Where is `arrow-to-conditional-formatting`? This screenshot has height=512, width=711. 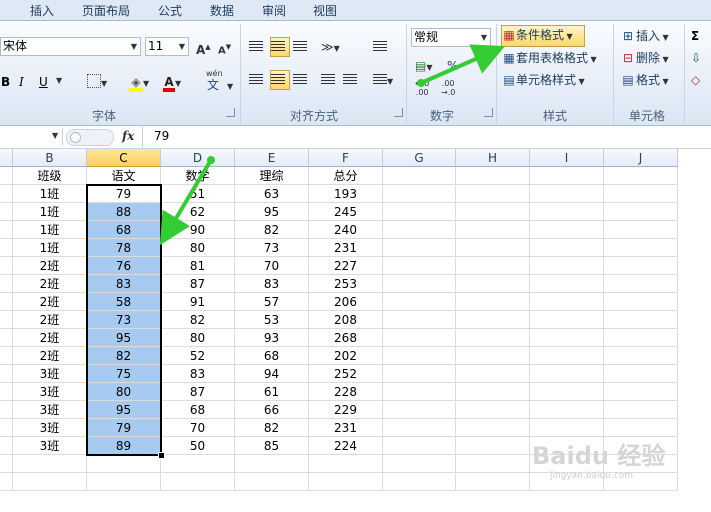 arrow-to-conditional-formatting is located at coordinates (461, 65).